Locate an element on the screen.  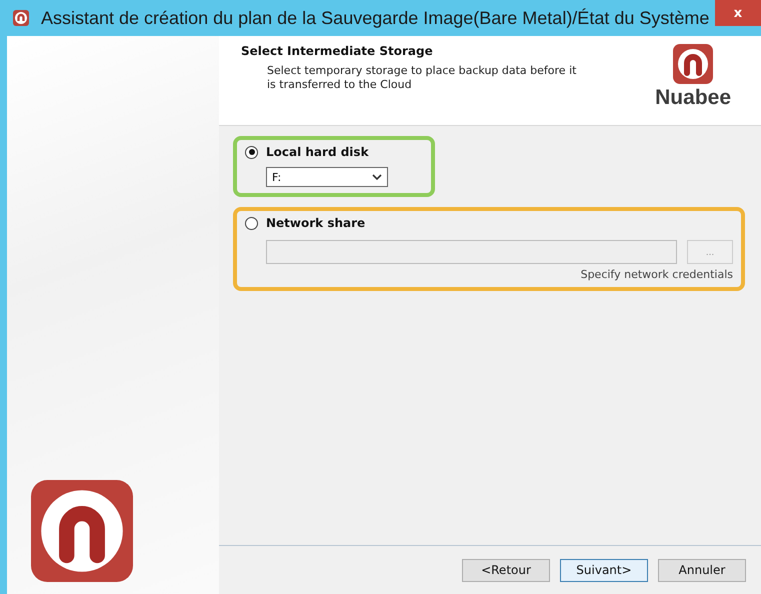
option-label: Local hard disk is located at coordinates (317, 152).